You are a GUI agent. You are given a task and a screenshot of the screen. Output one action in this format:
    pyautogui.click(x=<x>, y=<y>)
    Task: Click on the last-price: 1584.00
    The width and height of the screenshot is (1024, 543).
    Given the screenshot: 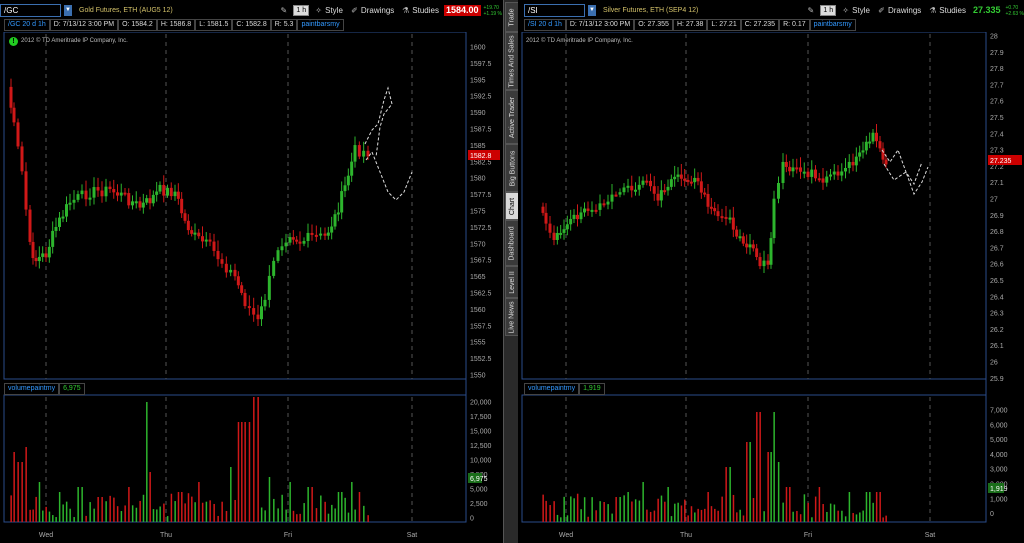 What is the action you would take?
    pyautogui.click(x=462, y=10)
    